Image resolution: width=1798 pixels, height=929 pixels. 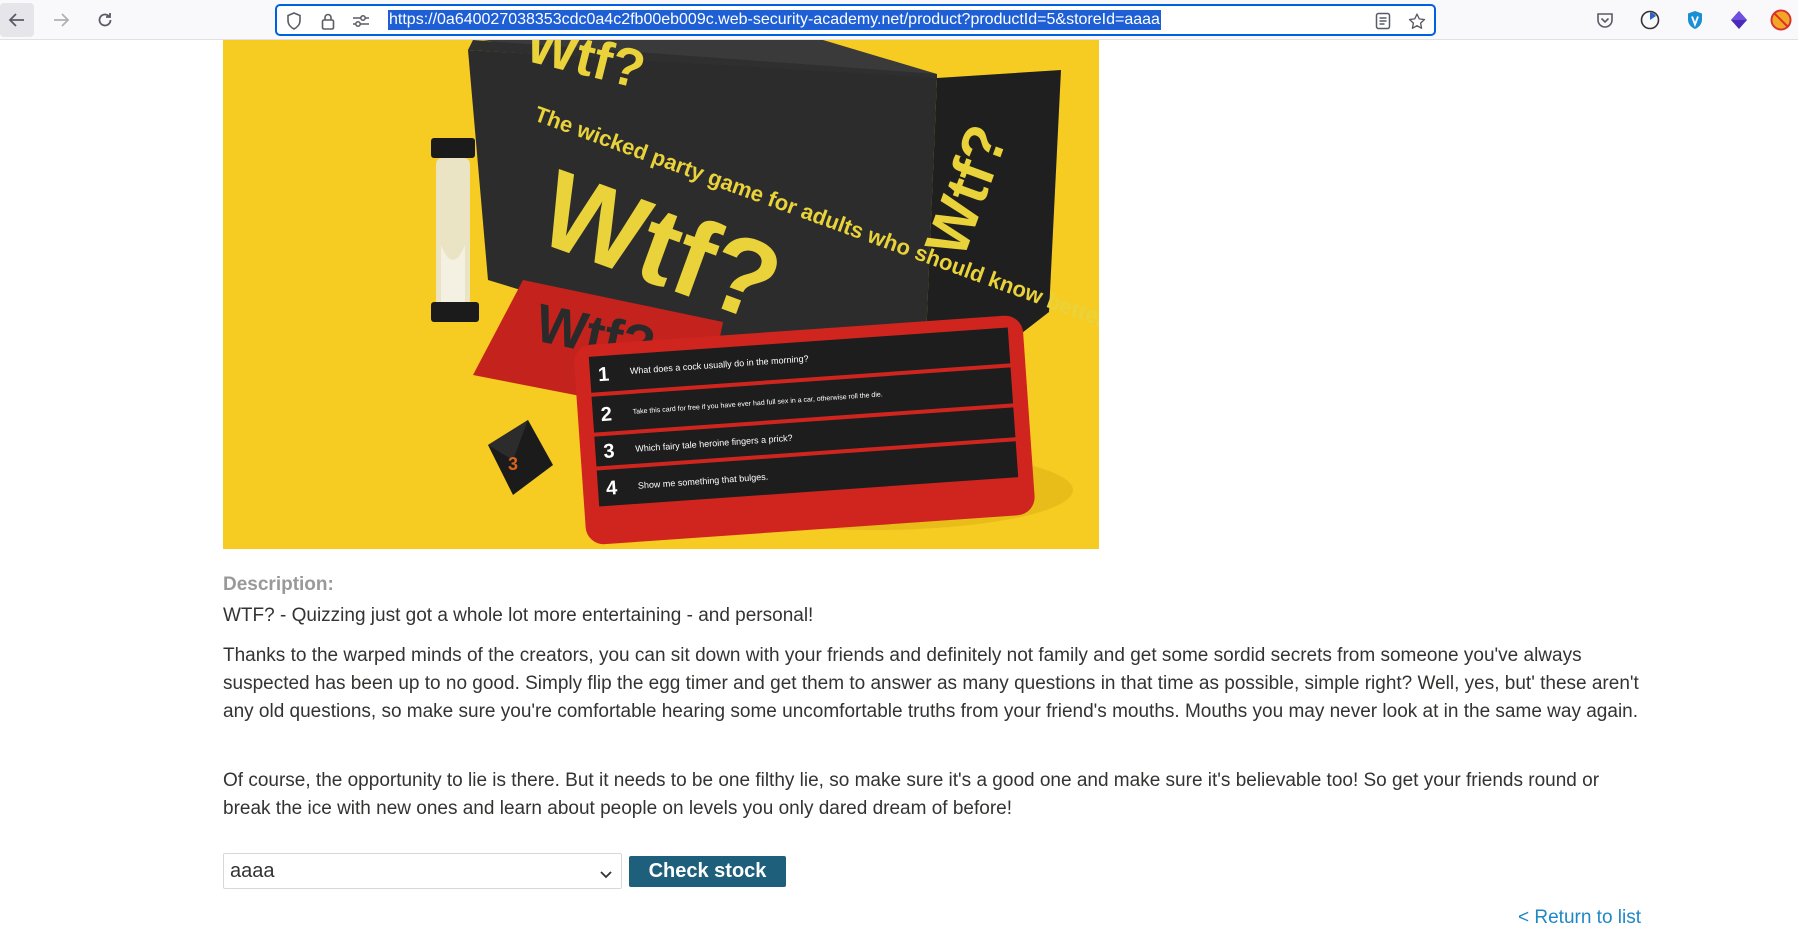 What do you see at coordinates (1739, 20) in the screenshot?
I see `purple-extension-icon` at bounding box center [1739, 20].